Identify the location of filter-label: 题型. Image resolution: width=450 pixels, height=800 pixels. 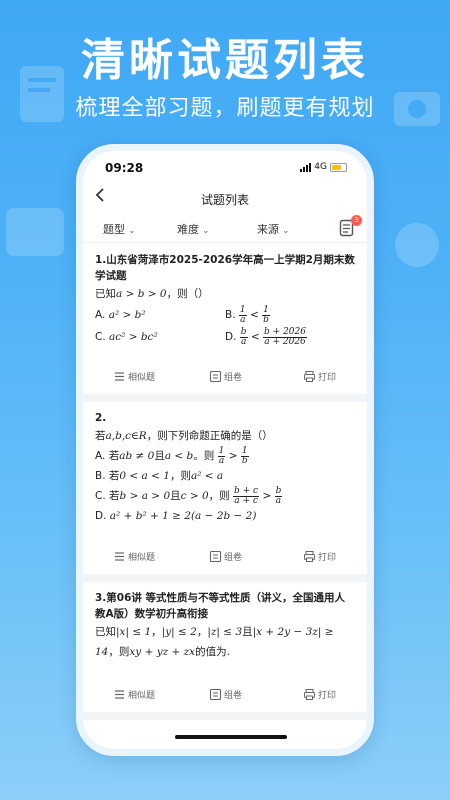
(114, 229).